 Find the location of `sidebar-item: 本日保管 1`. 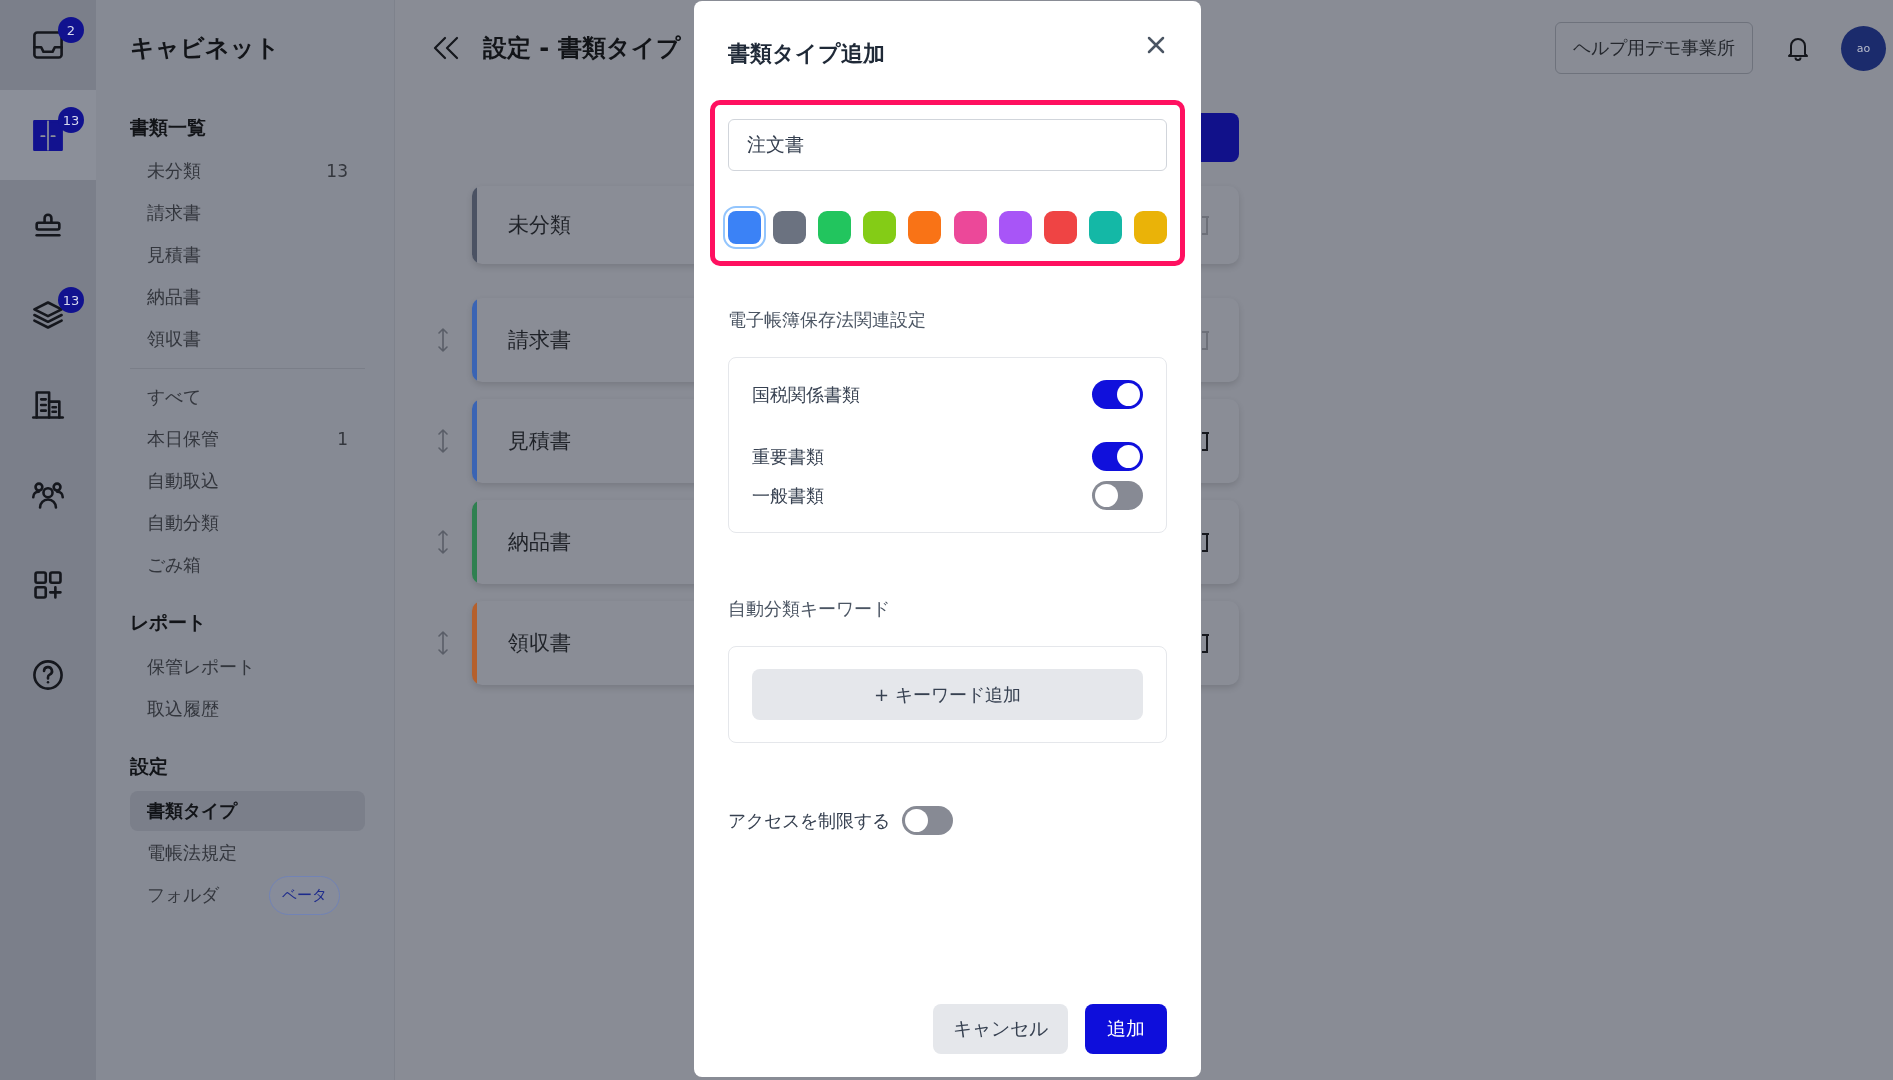

sidebar-item: 本日保管 1 is located at coordinates (247, 439).